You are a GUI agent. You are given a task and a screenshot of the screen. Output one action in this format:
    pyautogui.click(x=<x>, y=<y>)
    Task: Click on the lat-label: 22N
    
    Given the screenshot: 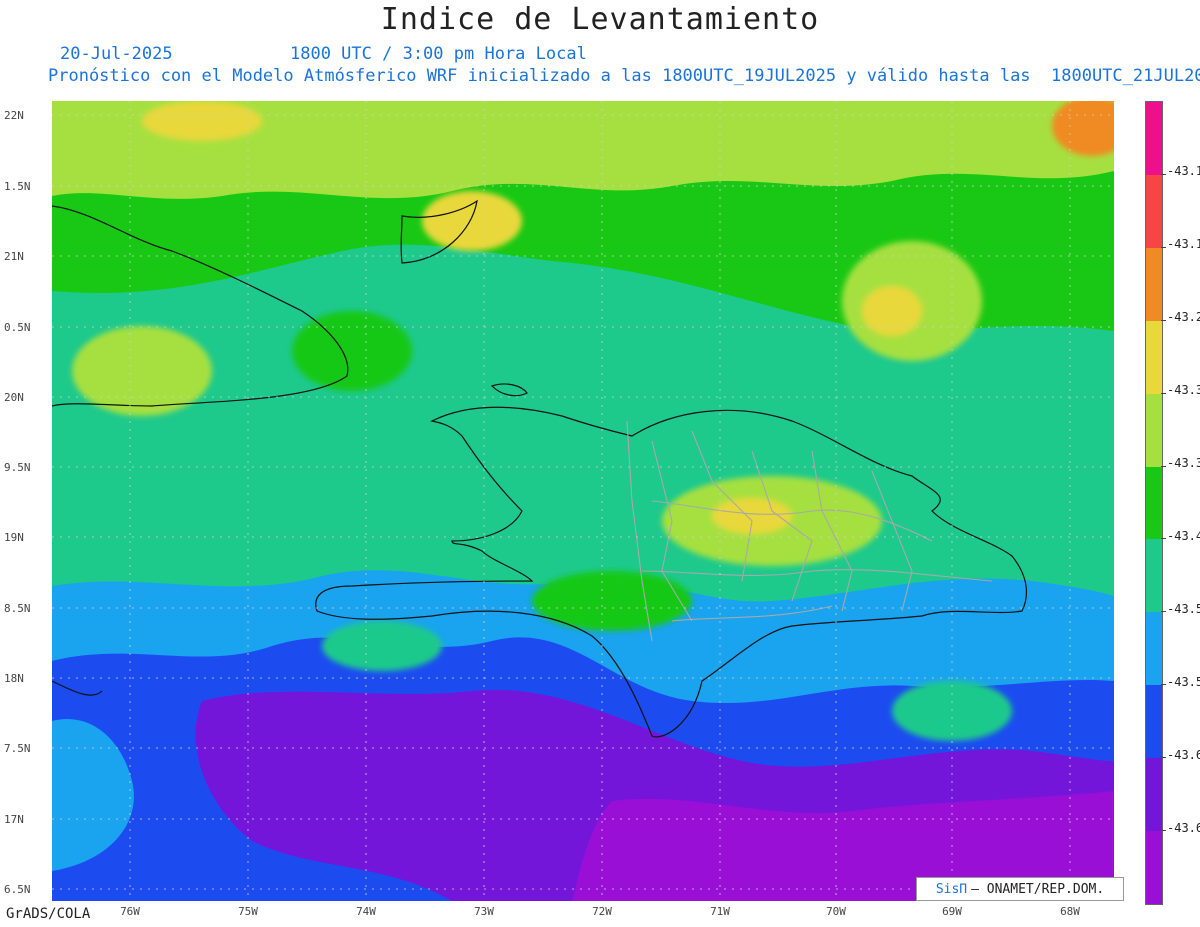 What is the action you would take?
    pyautogui.click(x=14, y=115)
    